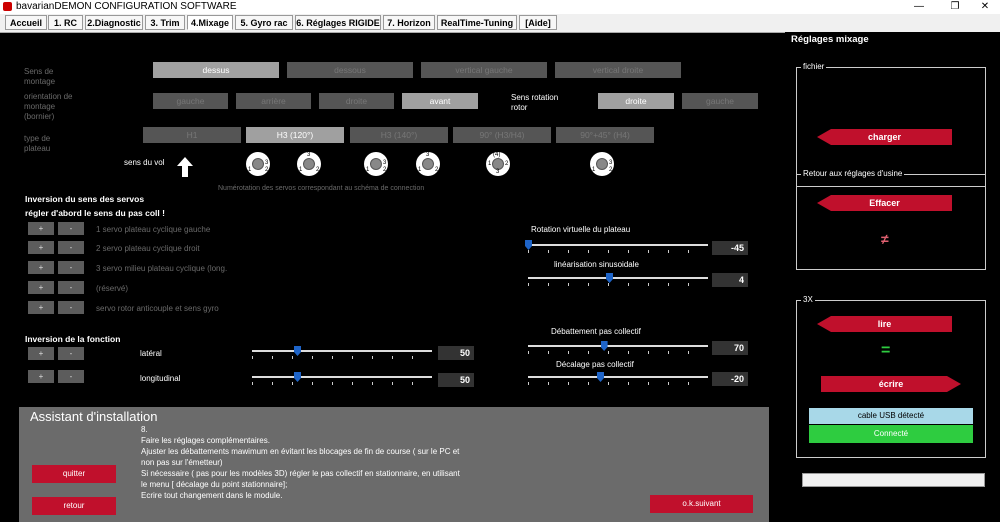 The width and height of the screenshot is (1000, 522). I want to click on write-button: écrire, so click(891, 384).